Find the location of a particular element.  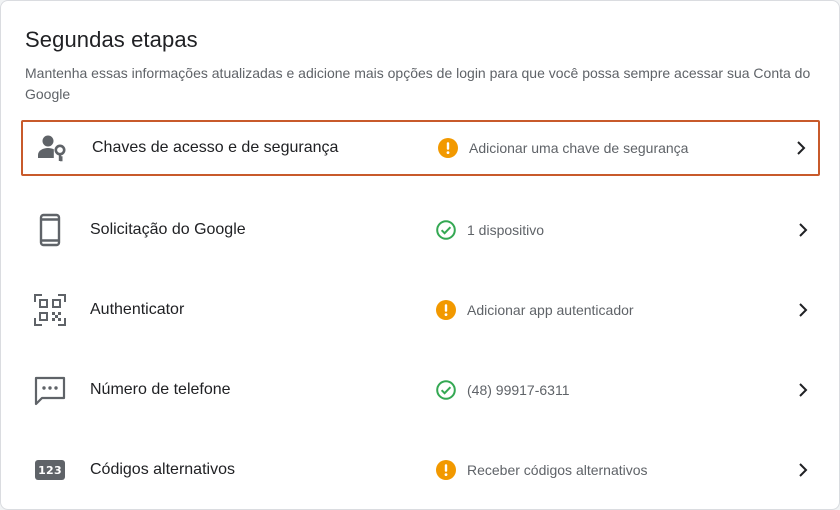

row-label: Número de telefone is located at coordinates (160, 389).